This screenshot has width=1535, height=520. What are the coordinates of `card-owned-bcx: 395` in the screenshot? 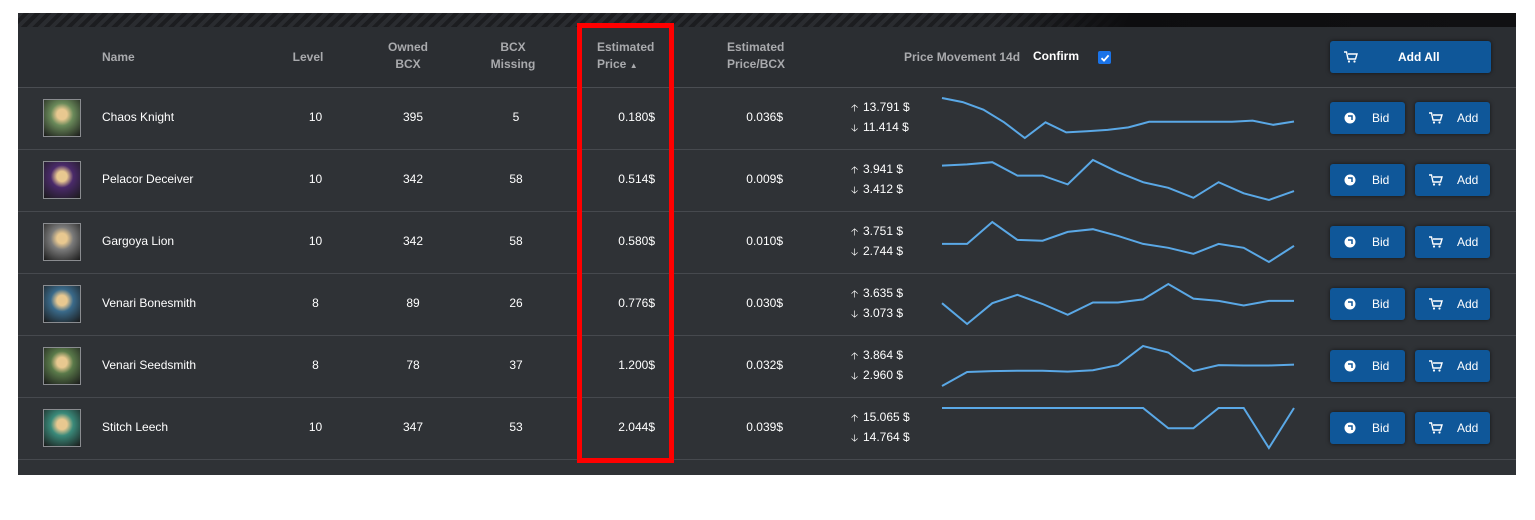 It's located at (413, 117).